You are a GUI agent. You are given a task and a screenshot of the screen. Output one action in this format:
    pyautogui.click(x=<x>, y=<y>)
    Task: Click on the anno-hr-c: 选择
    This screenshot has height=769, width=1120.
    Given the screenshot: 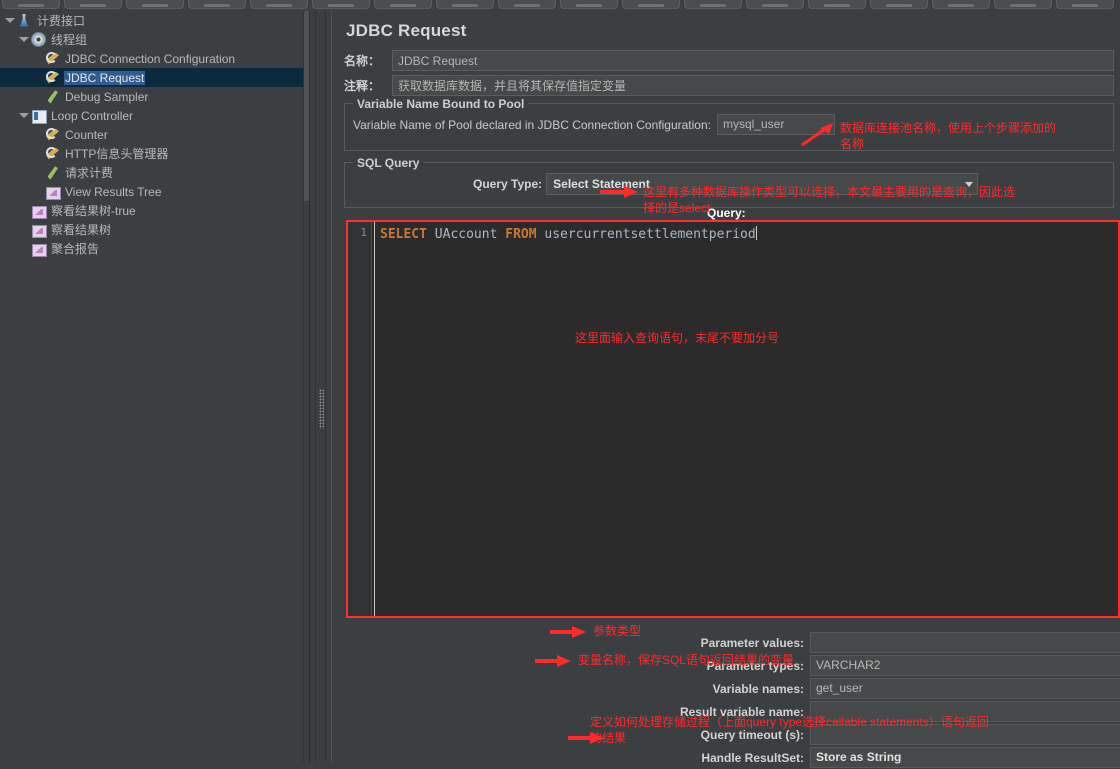 What is the action you would take?
    pyautogui.click(x=814, y=722)
    